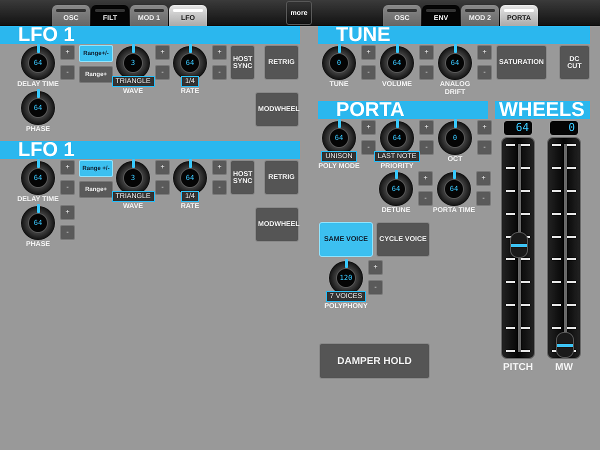 This screenshot has height=450, width=600. Describe the element at coordinates (564, 128) in the screenshot. I see `value-display: 0` at that location.